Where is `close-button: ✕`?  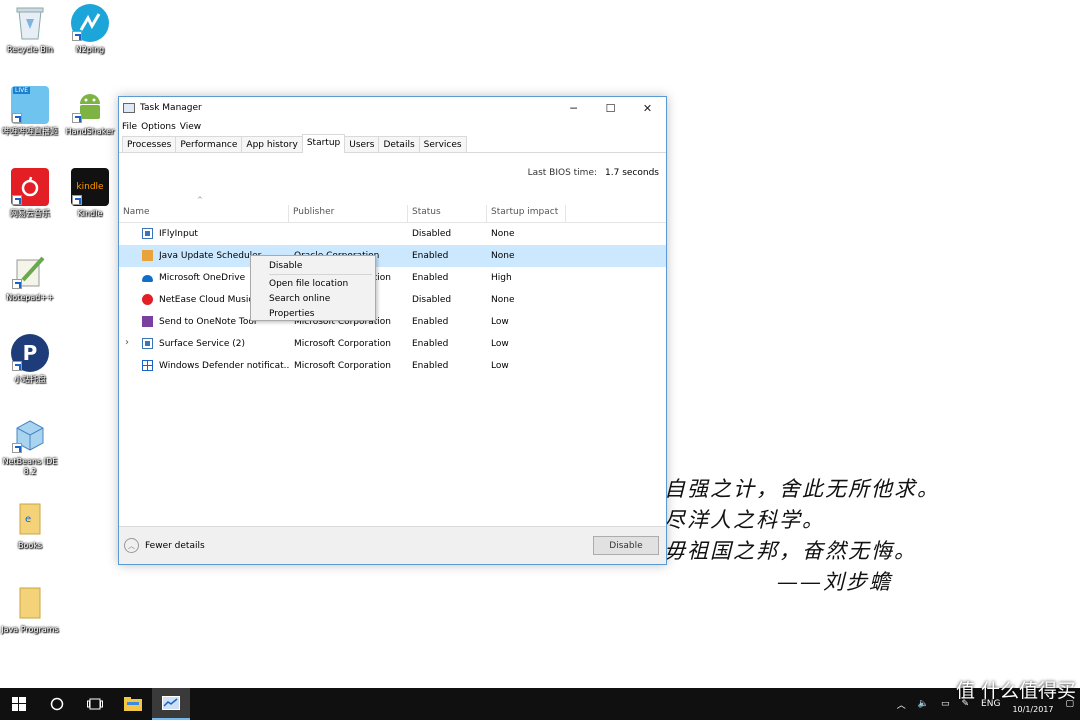
close-button: ✕ is located at coordinates (647, 108).